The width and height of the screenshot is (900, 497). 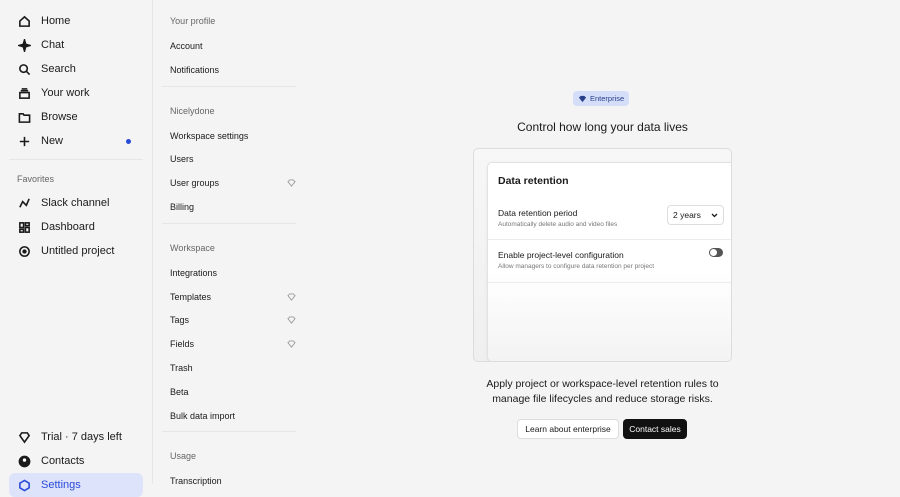 What do you see at coordinates (233, 320) in the screenshot?
I see `settings-nav-item: Tags` at bounding box center [233, 320].